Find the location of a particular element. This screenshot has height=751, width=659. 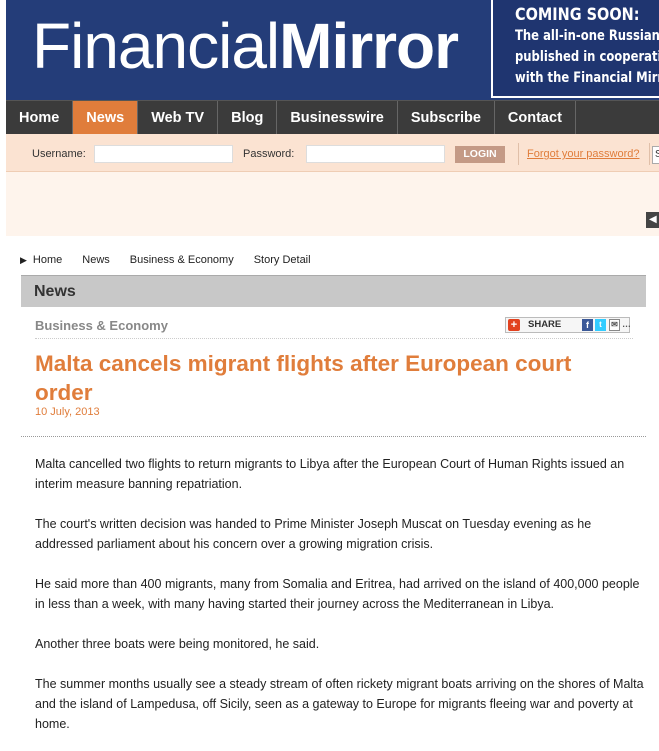

nav-news: News is located at coordinates (106, 118).